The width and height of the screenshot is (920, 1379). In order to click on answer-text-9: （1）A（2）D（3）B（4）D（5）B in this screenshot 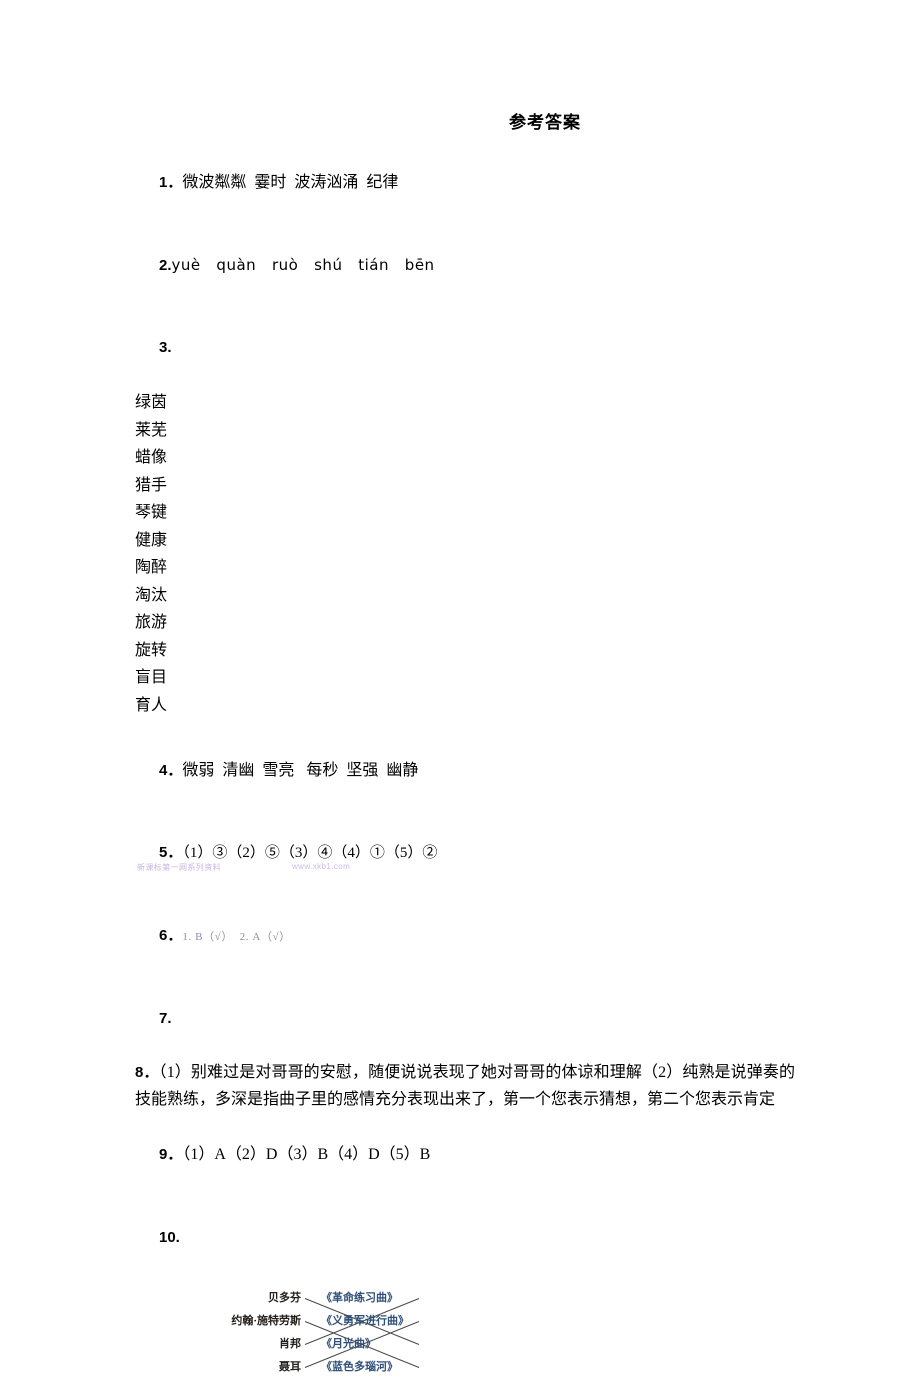, I will do `click(306, 1155)`.